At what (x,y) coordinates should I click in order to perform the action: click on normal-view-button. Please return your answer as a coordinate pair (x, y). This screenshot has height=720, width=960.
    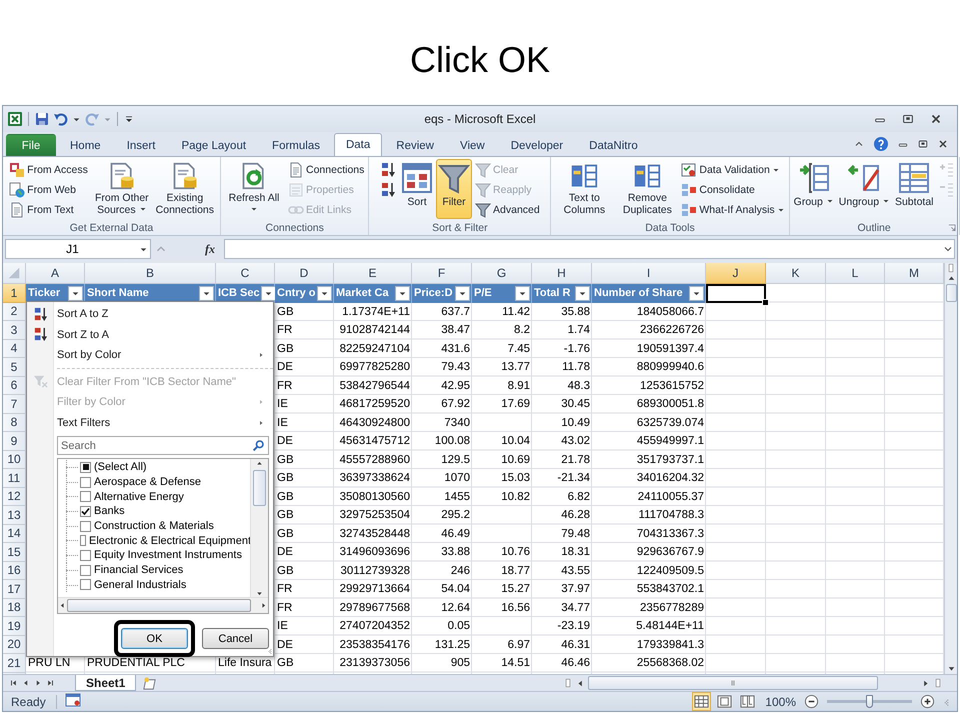
    Looking at the image, I should click on (702, 701).